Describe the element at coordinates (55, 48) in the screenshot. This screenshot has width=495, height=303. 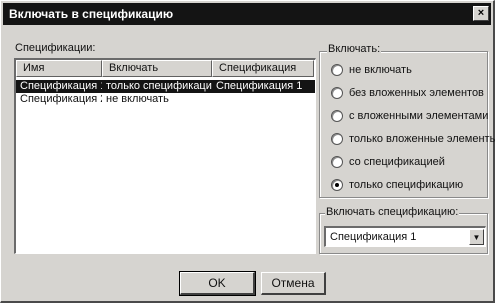
I see `specs-label: Спецификации:` at that location.